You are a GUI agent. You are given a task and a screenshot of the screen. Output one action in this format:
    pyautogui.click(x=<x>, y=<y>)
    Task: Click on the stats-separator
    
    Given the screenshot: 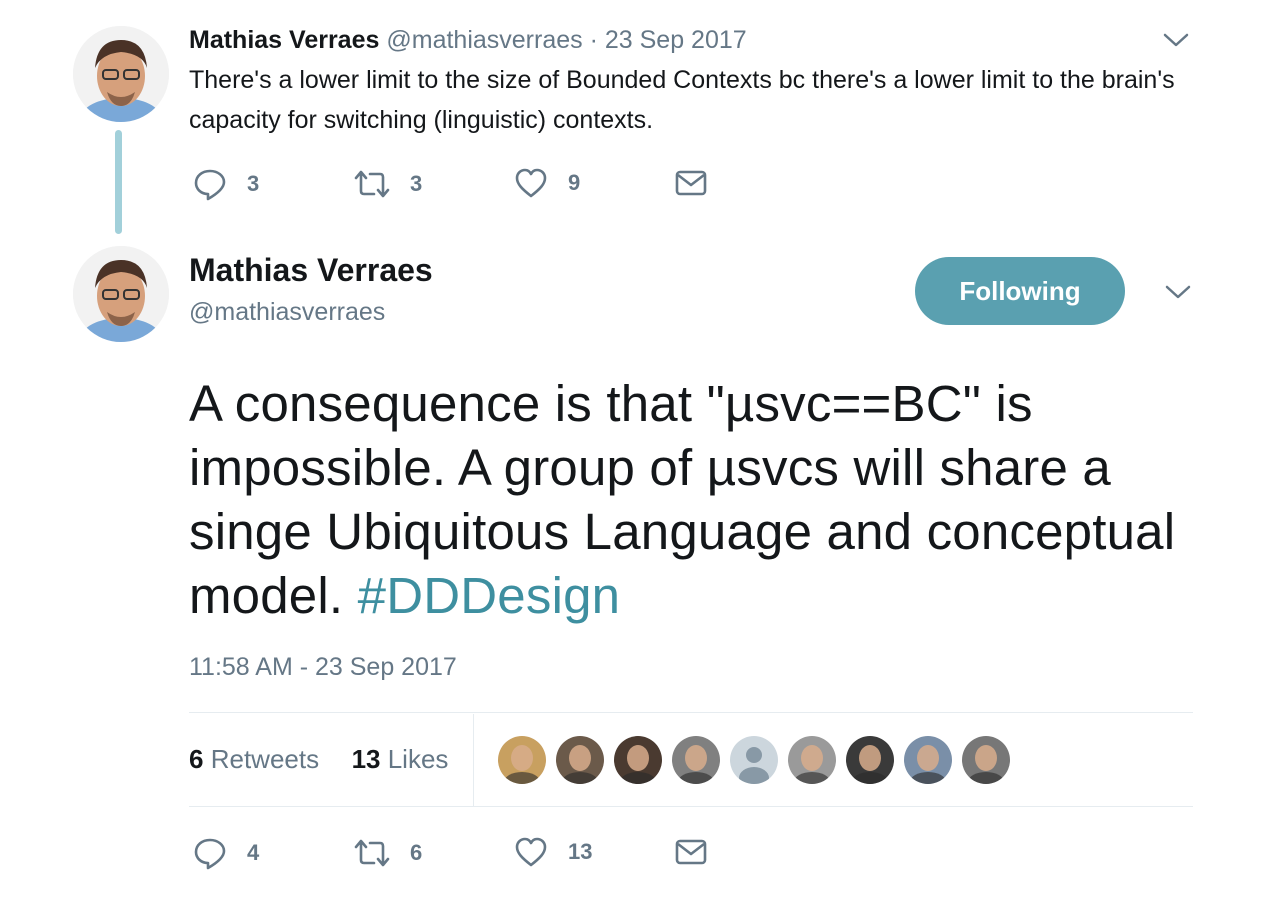 What is the action you would take?
    pyautogui.click(x=473, y=760)
    